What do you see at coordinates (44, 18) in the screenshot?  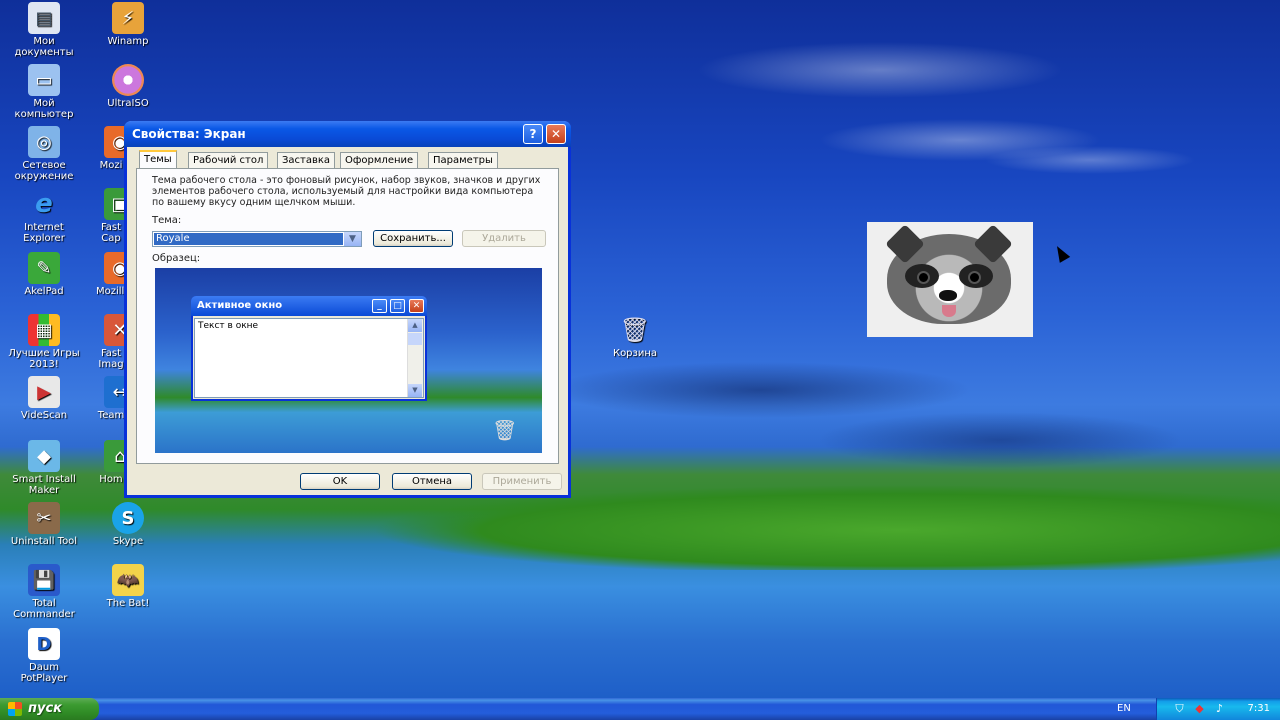 I see `my-documents-icon: ▤` at bounding box center [44, 18].